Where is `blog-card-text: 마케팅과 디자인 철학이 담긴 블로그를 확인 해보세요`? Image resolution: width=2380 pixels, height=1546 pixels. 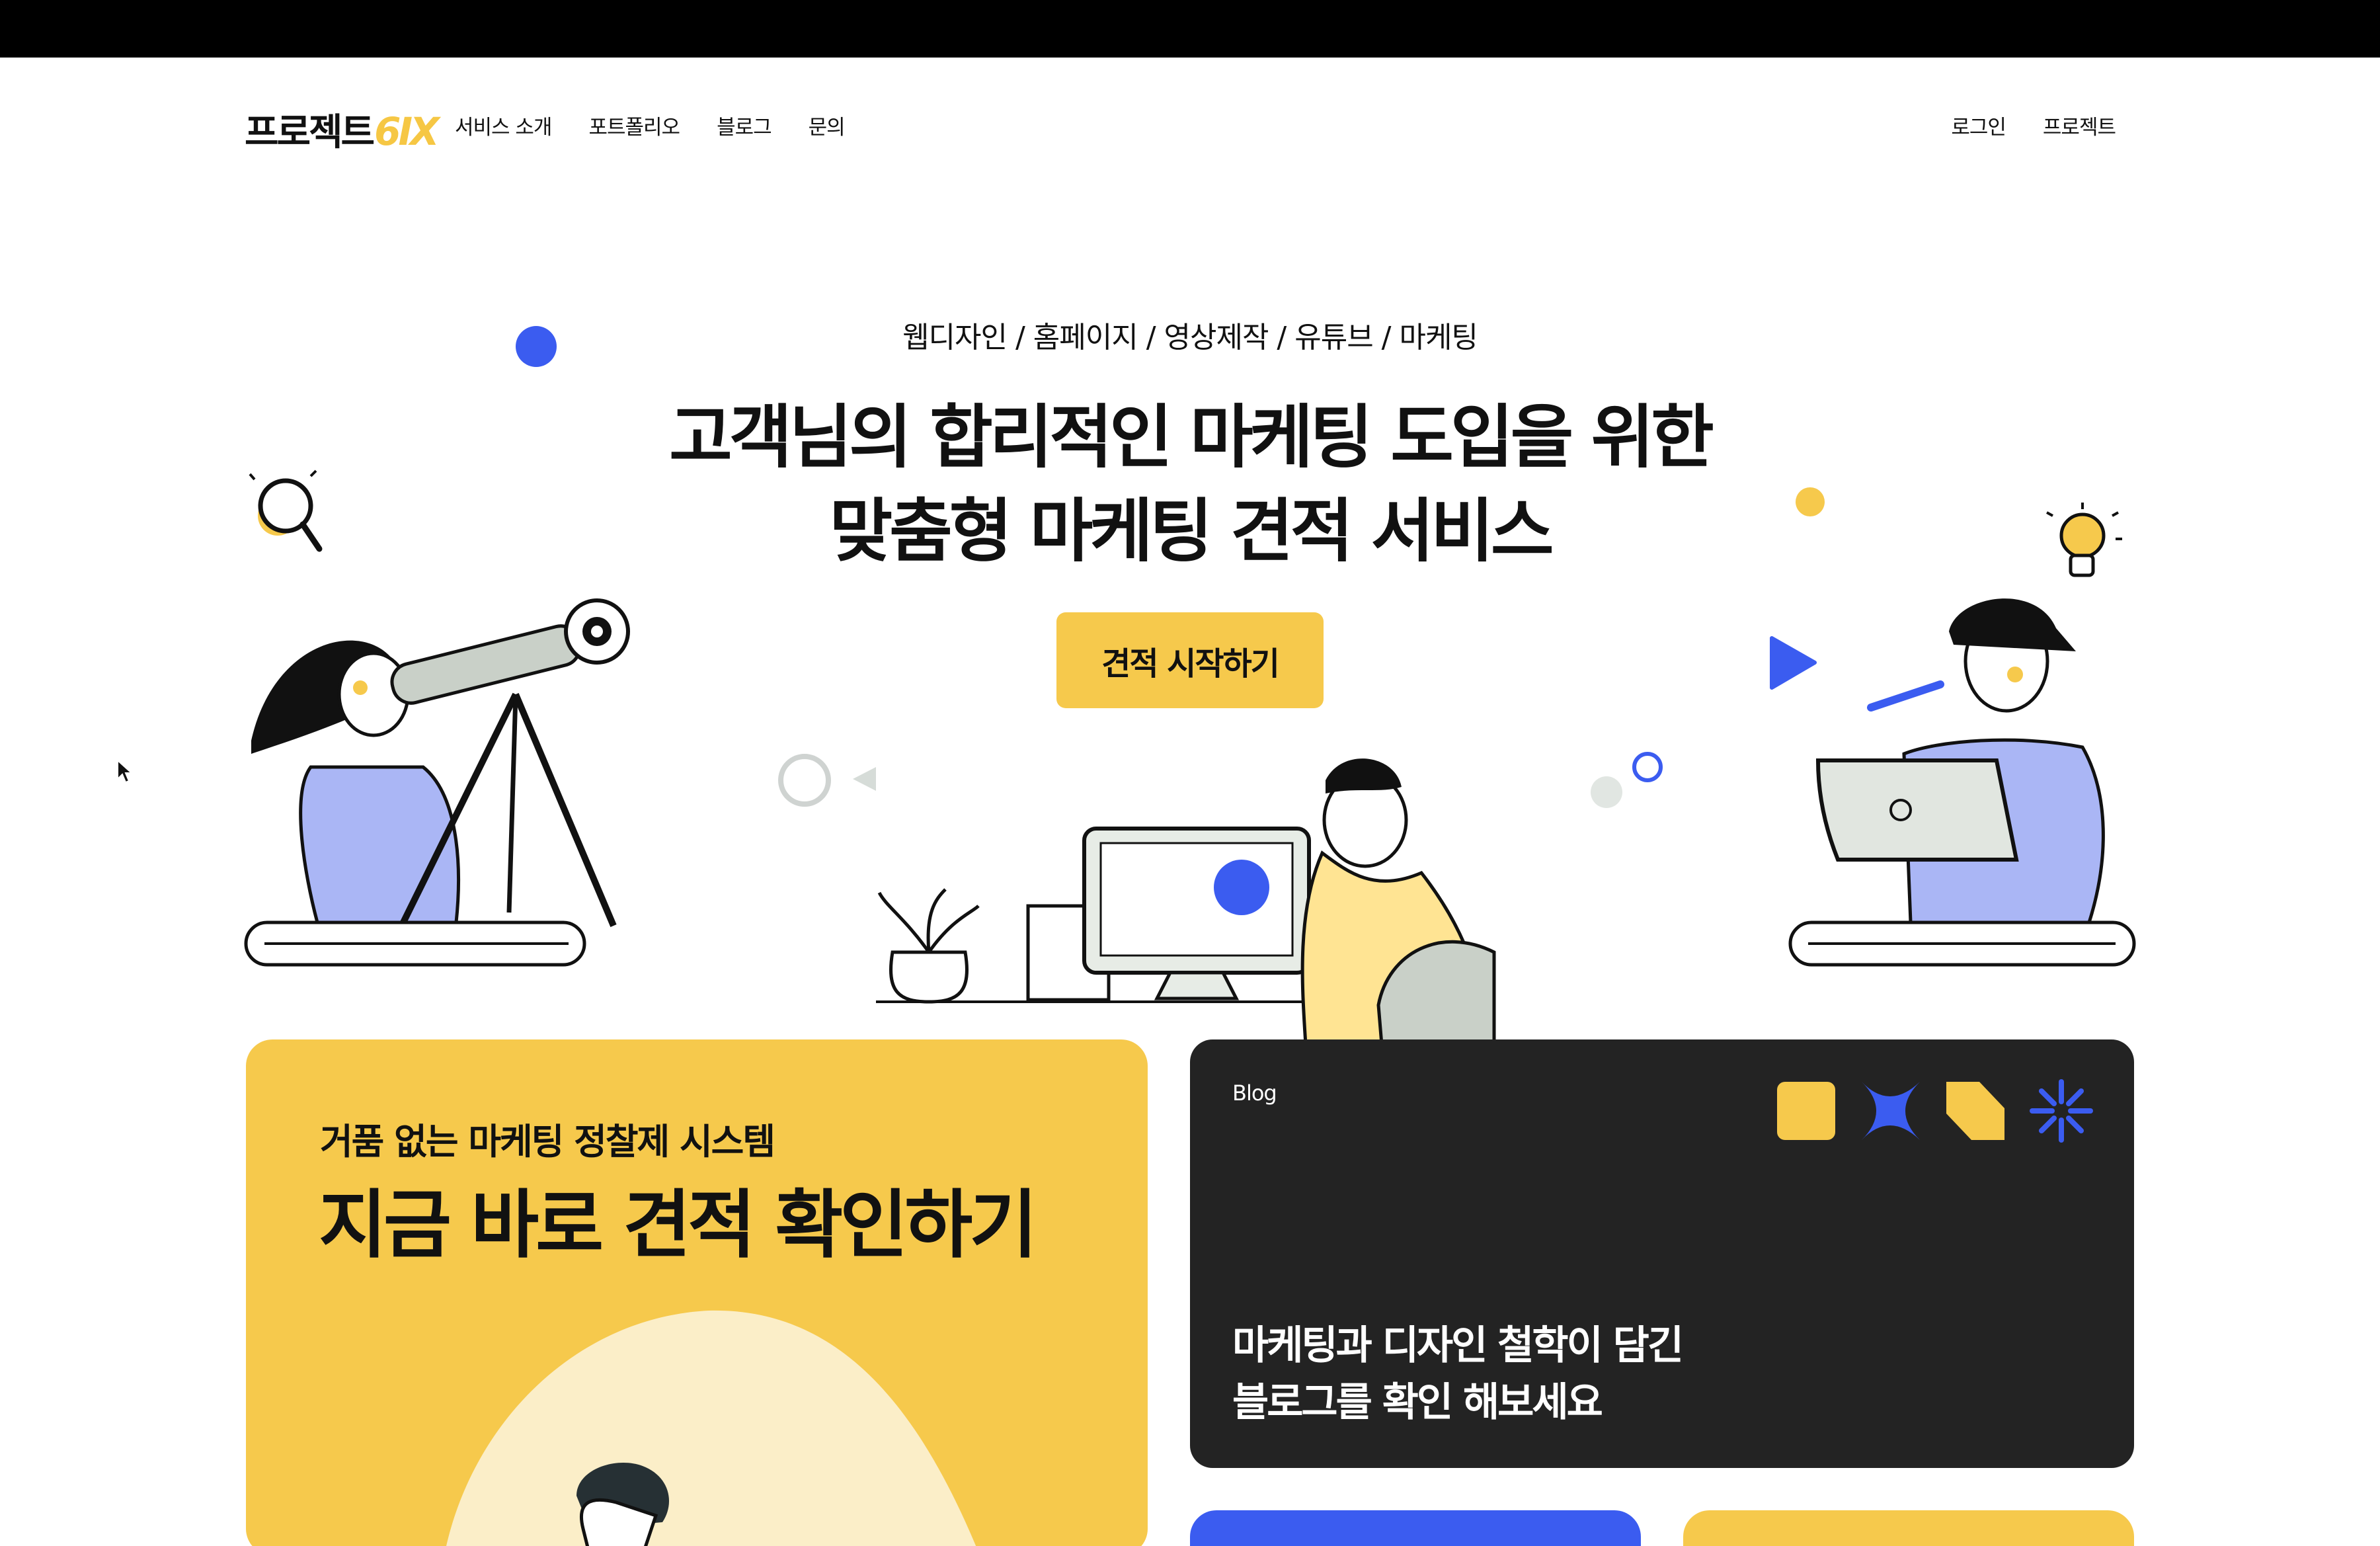
blog-card-text: 마케팅과 디자인 철학이 담긴 블로그를 확인 해보세요 is located at coordinates (1458, 1374).